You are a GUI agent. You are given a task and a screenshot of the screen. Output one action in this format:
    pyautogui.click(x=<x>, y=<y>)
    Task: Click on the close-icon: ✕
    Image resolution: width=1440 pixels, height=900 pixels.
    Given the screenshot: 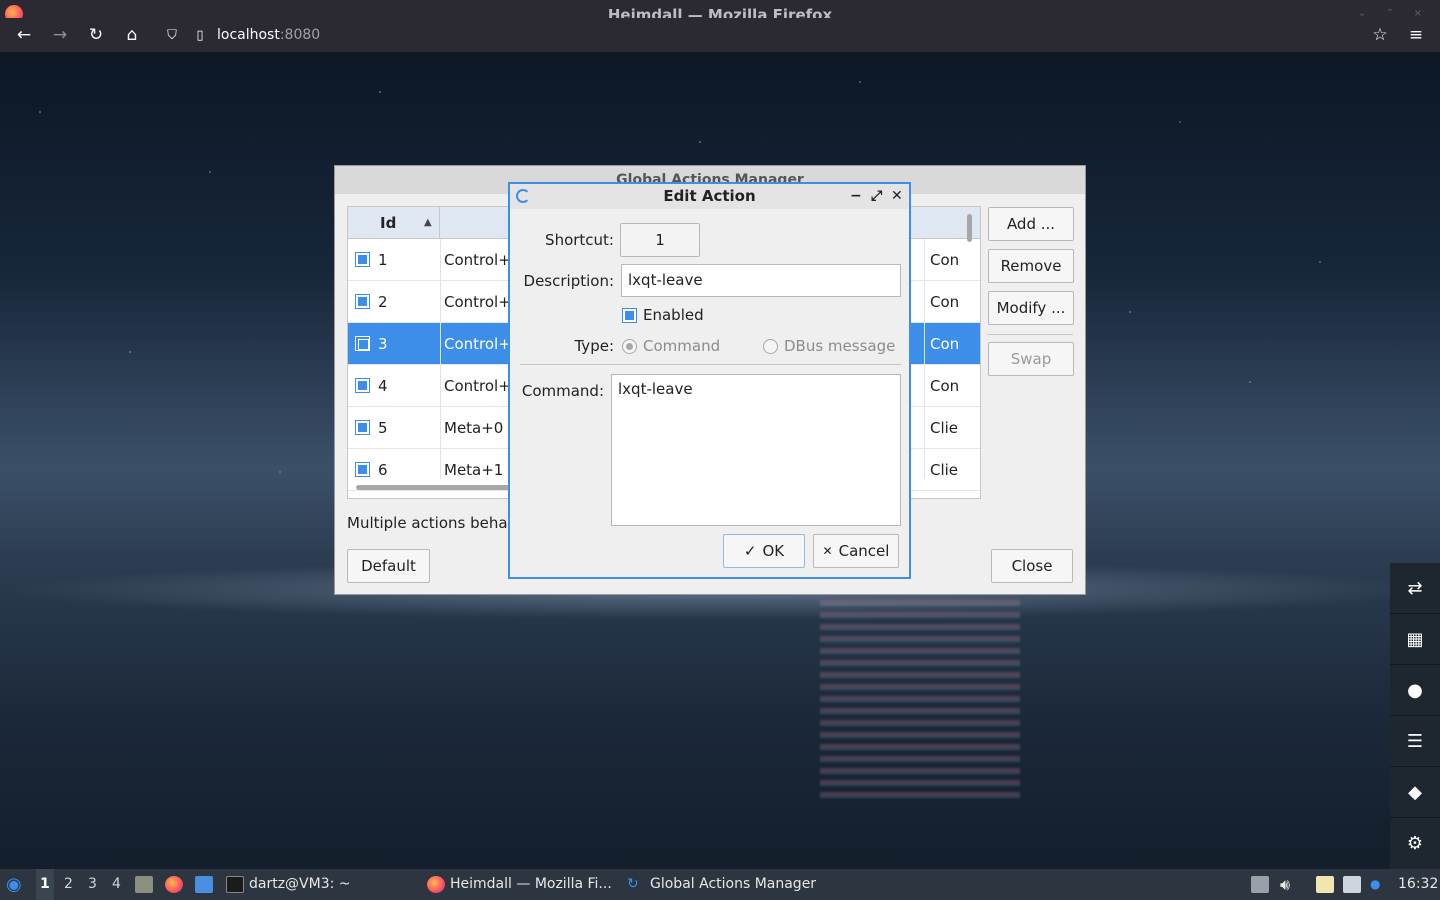 What is the action you would take?
    pyautogui.click(x=897, y=196)
    